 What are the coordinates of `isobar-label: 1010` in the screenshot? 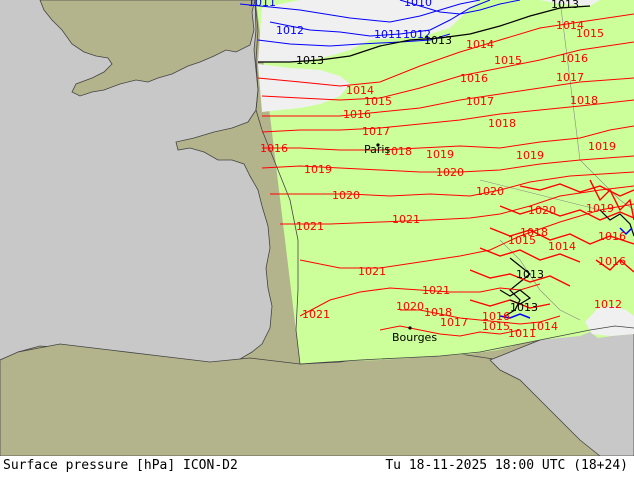 It's located at (418, 4).